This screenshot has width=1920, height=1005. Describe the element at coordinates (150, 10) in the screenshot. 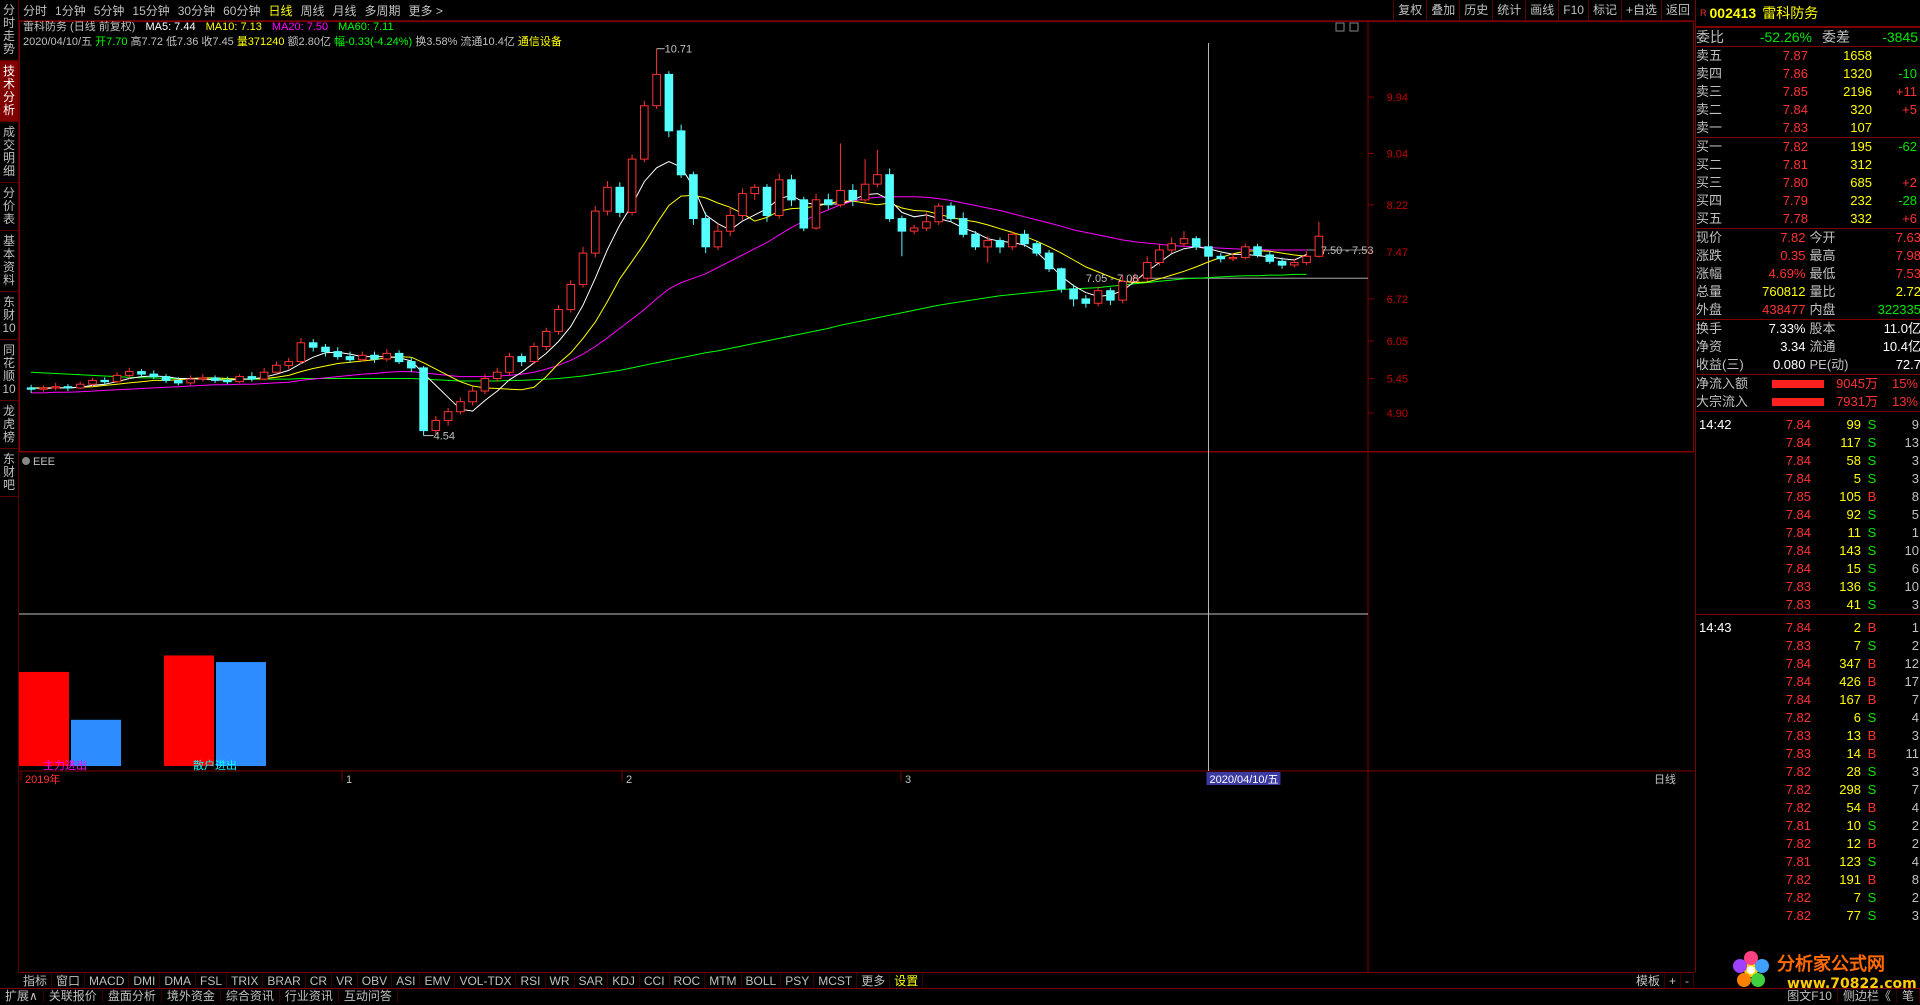

I see `period-tab-3: 15分钟` at that location.